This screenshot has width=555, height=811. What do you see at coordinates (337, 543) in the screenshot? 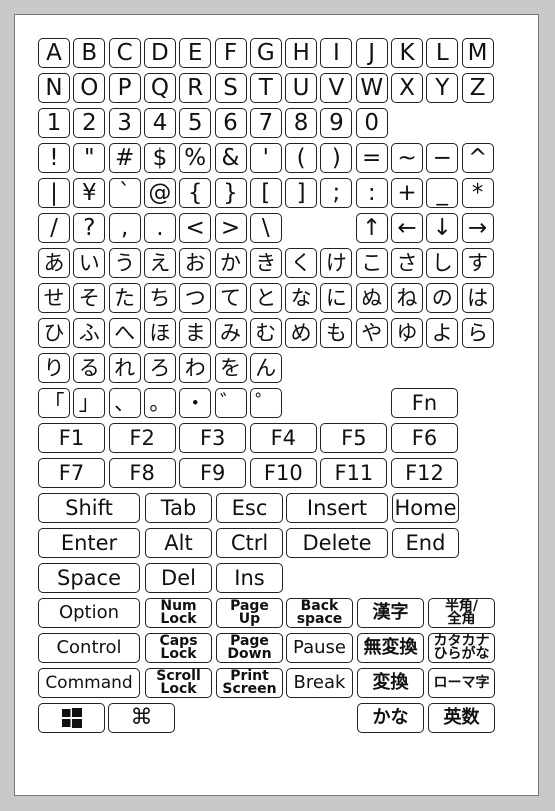
I see `key-modifier: Delete` at bounding box center [337, 543].